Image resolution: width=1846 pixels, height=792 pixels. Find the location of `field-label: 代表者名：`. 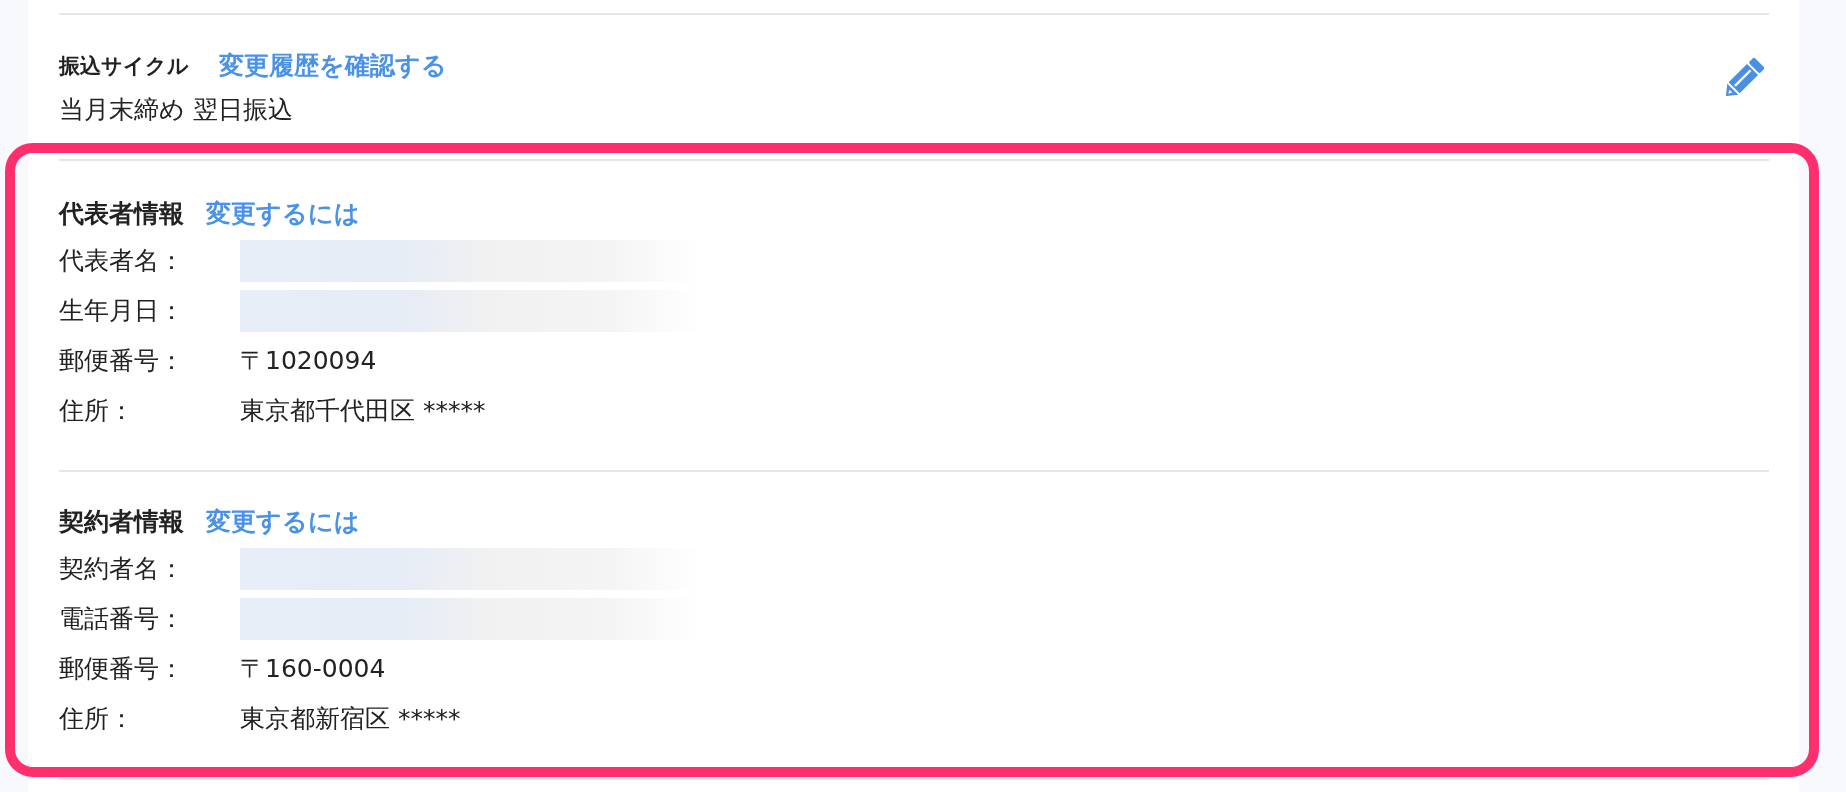

field-label: 代表者名： is located at coordinates (122, 261).